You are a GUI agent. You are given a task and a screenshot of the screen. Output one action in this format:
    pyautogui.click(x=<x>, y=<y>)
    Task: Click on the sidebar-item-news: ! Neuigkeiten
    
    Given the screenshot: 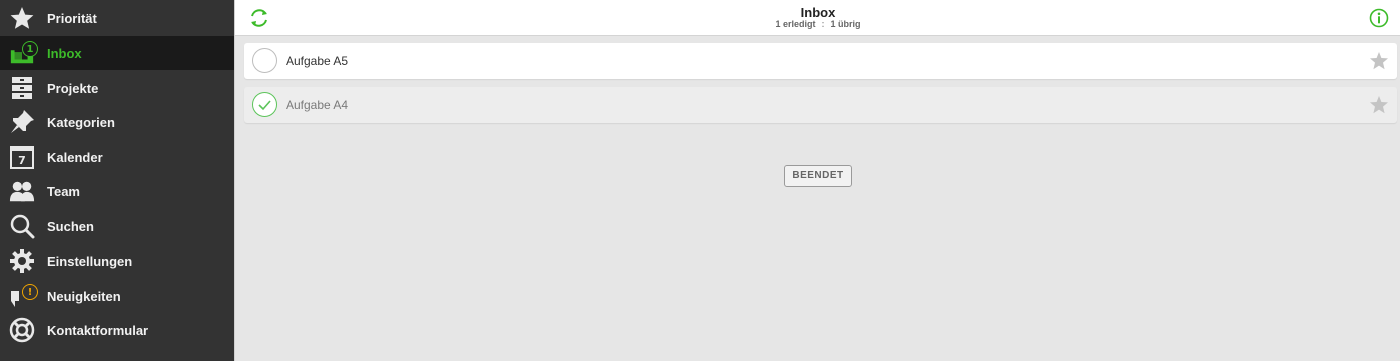 What is the action you would take?
    pyautogui.click(x=117, y=296)
    